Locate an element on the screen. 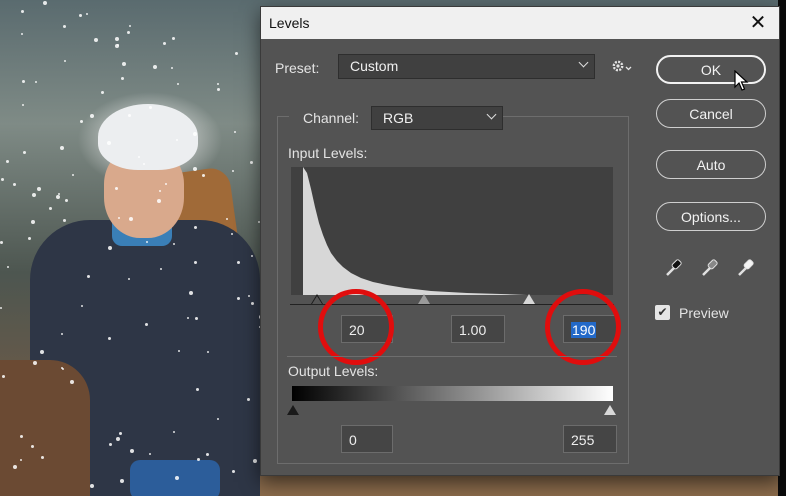  black-eyedropper-icon is located at coordinates (674, 268).